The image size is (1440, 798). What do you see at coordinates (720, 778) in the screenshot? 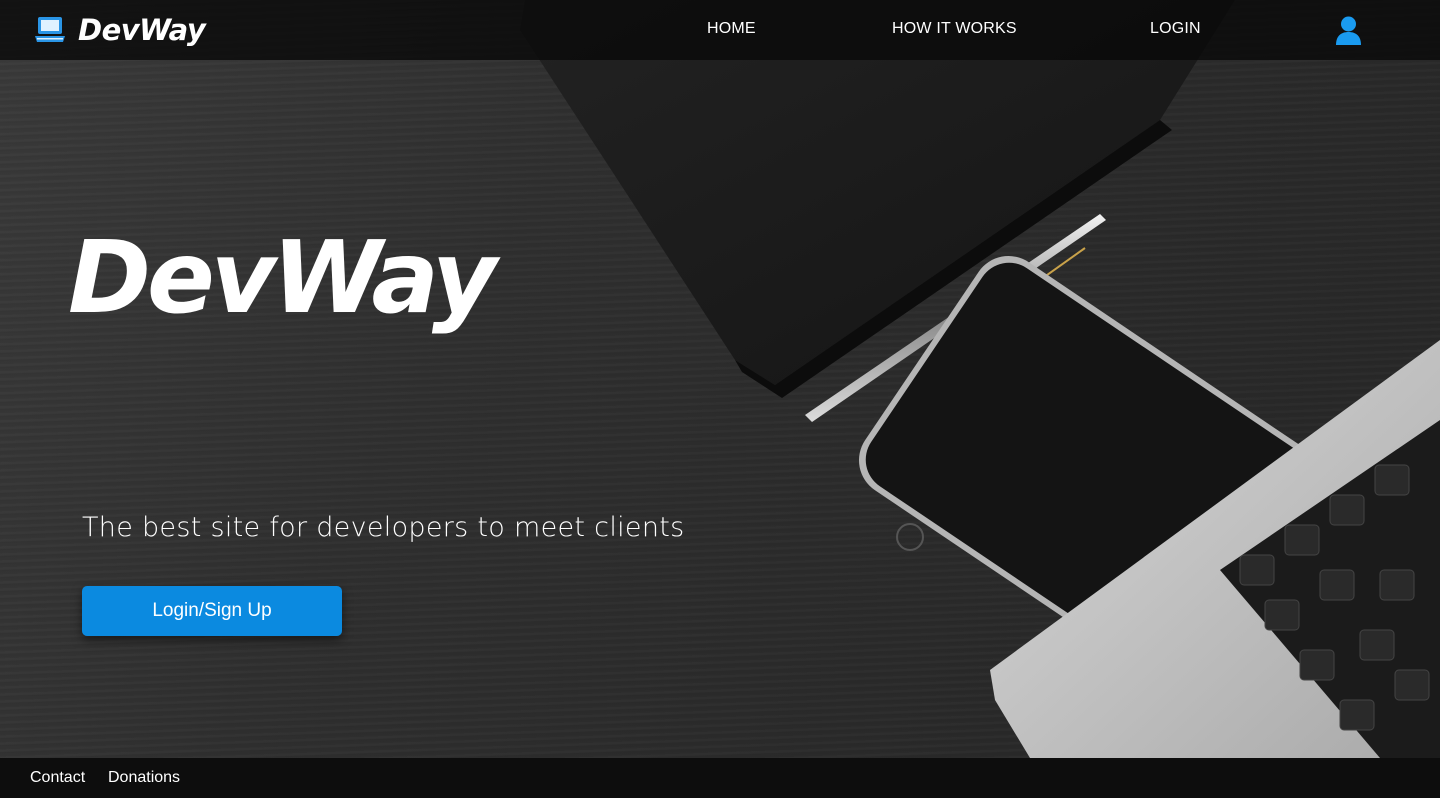
I see `footer: Contact Donations` at bounding box center [720, 778].